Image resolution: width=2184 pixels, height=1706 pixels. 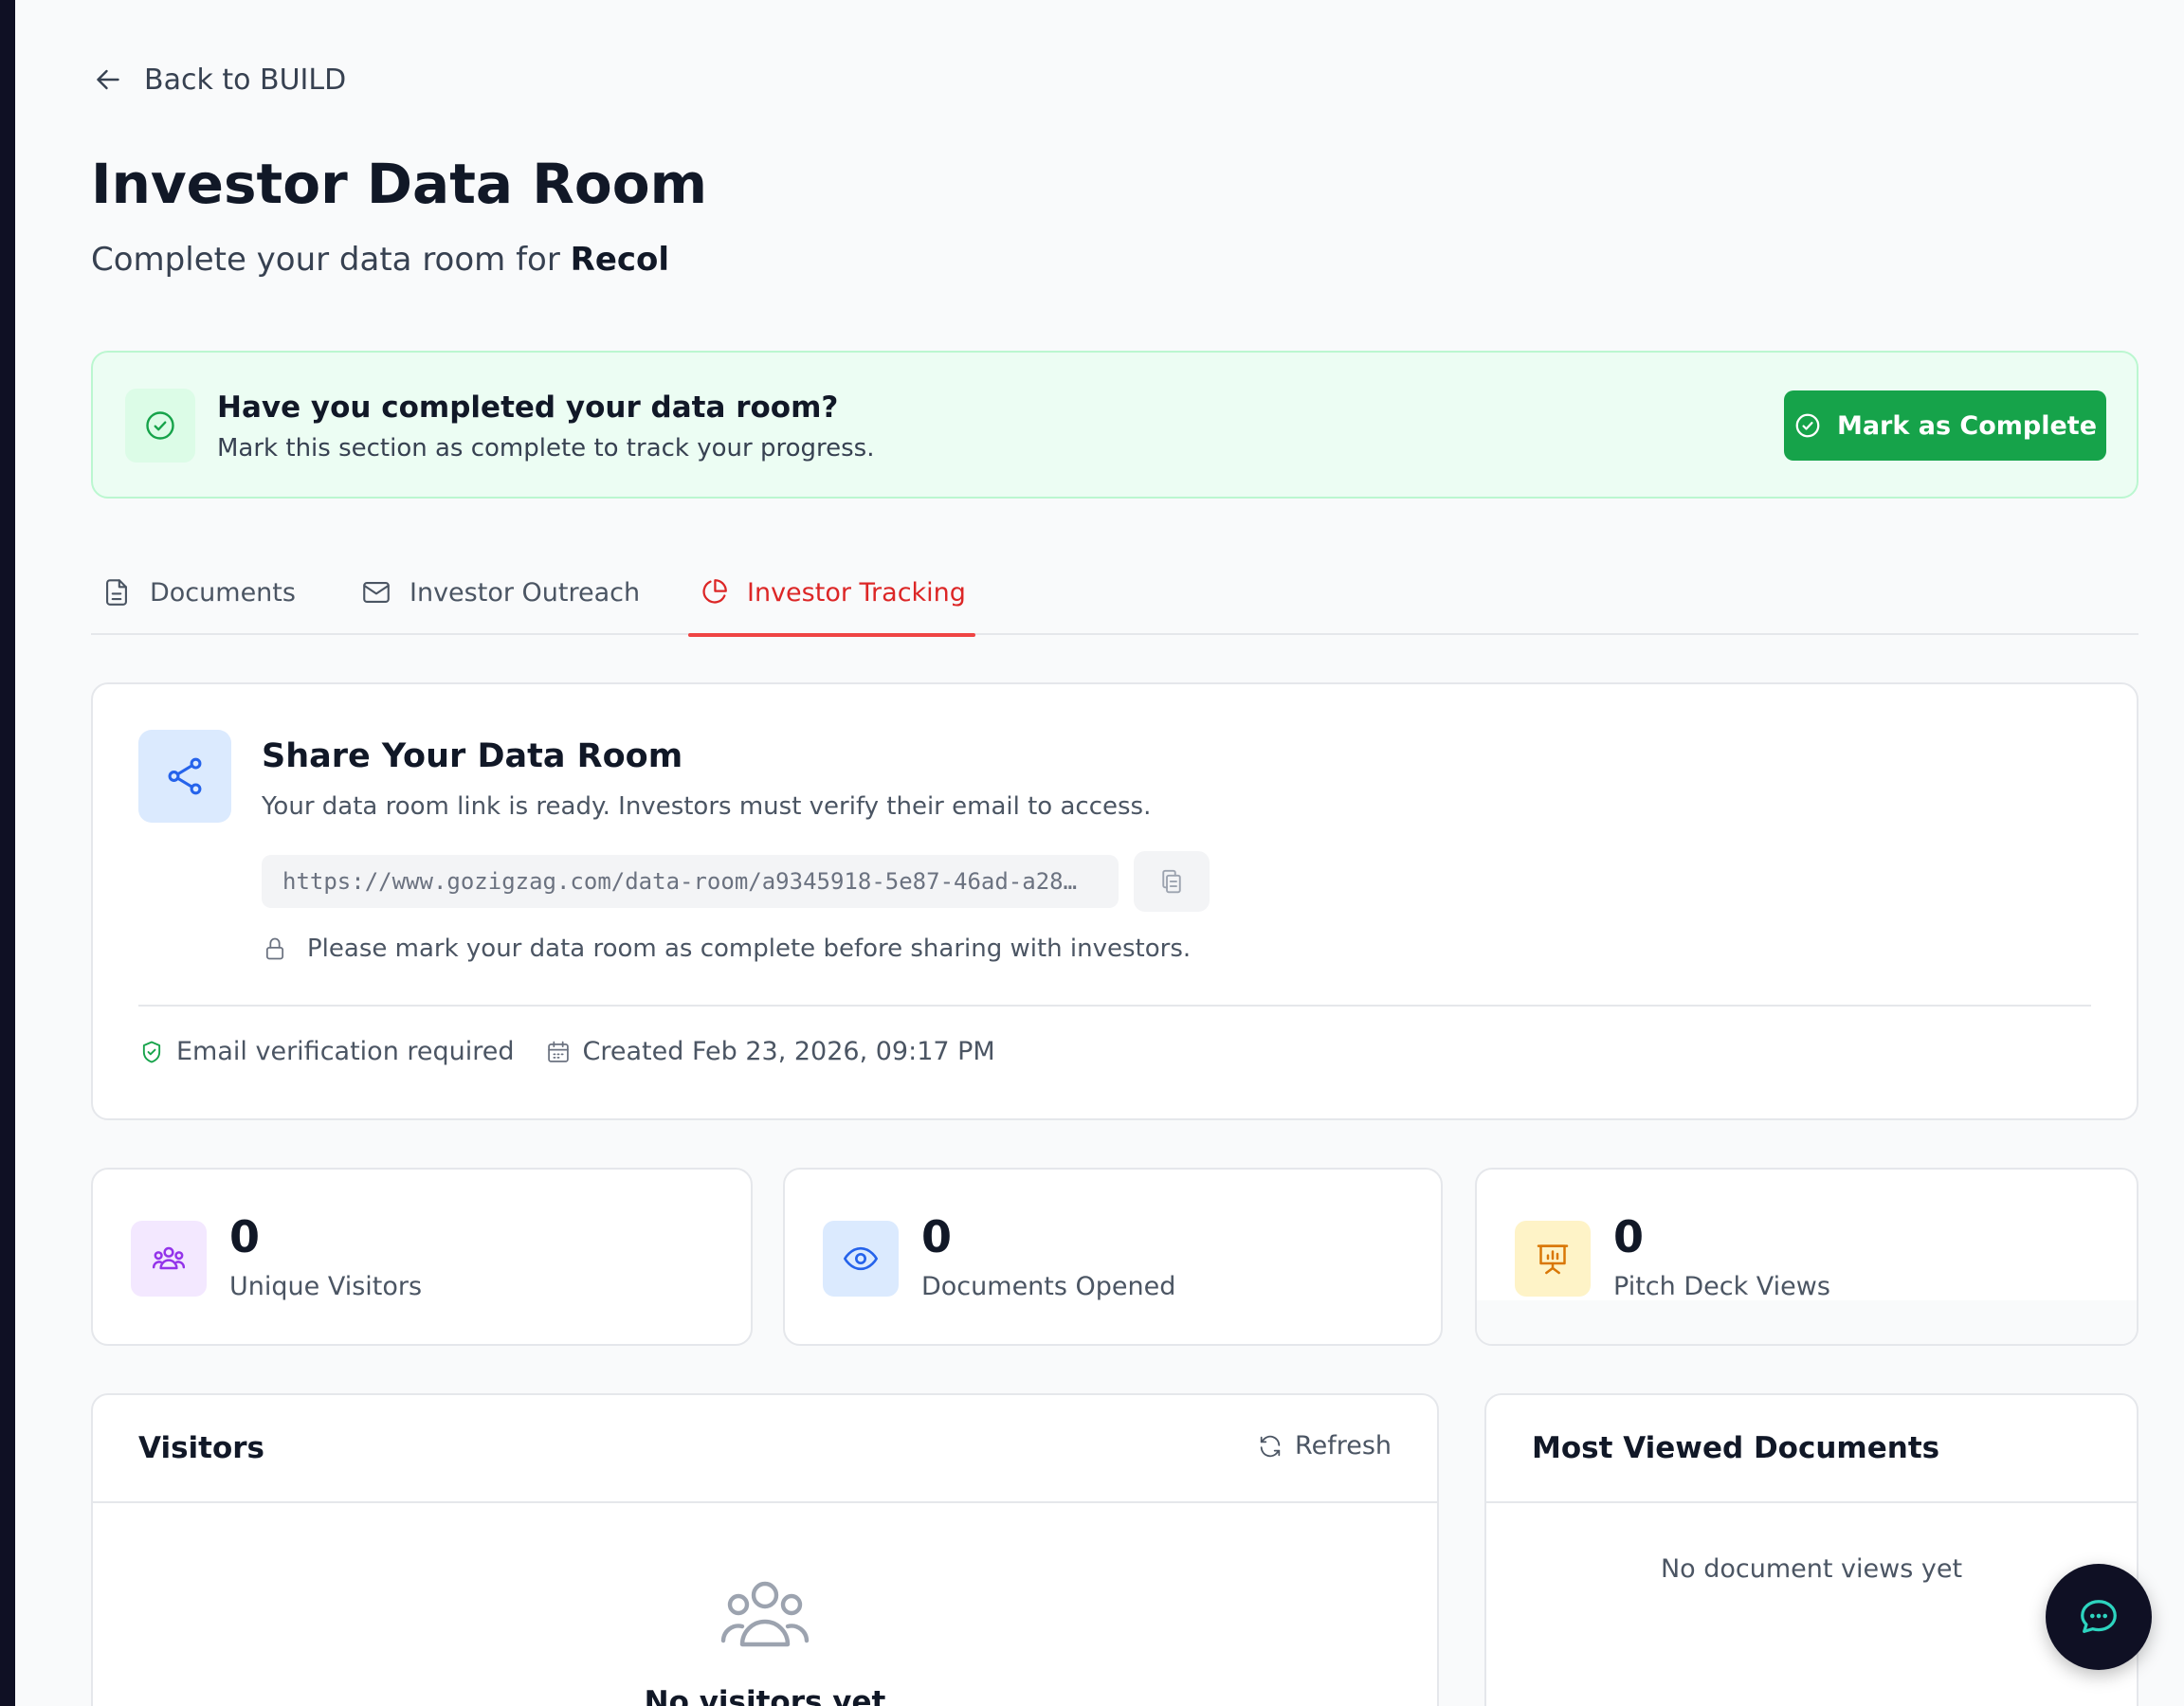 What do you see at coordinates (1967, 425) in the screenshot?
I see `mark-complete-label: Mark as Complete` at bounding box center [1967, 425].